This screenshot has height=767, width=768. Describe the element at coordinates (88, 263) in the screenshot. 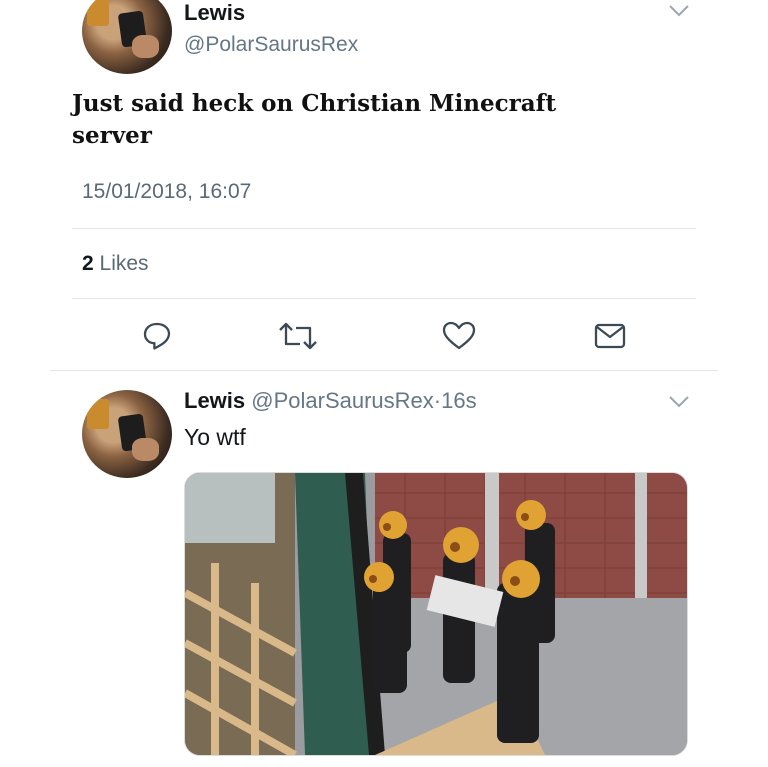

I see `likes-number: 2` at that location.